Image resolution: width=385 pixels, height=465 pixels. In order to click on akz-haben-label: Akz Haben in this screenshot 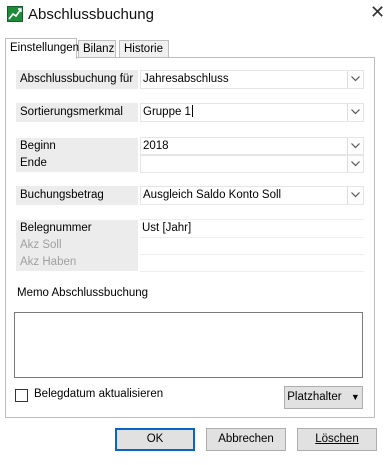, I will do `click(77, 262)`.